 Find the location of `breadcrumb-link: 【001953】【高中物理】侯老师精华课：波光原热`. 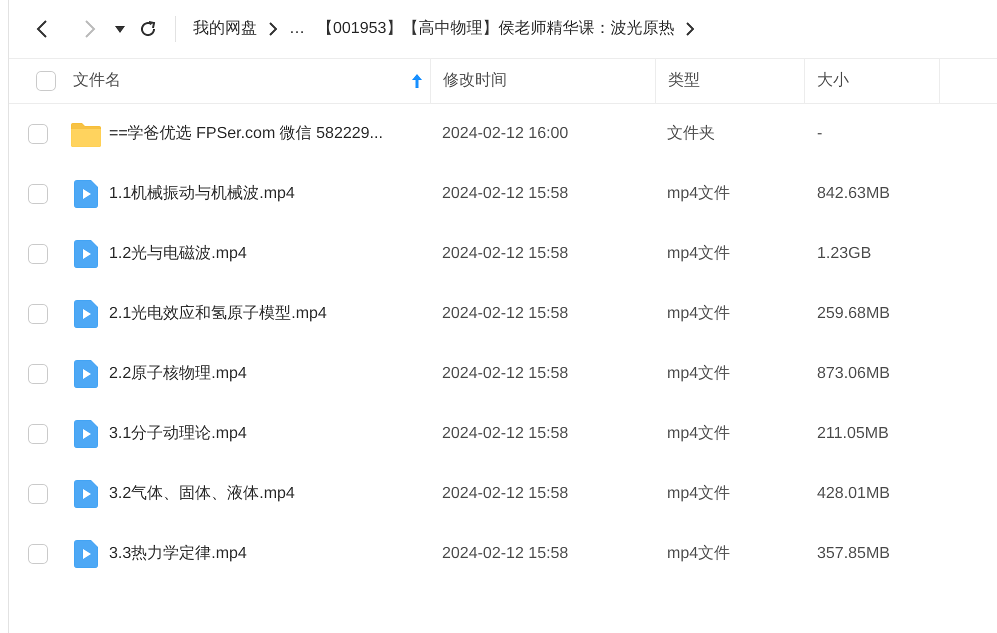

breadcrumb-link: 【001953】【高中物理】侯老师精华课：波光原热 is located at coordinates (495, 29).